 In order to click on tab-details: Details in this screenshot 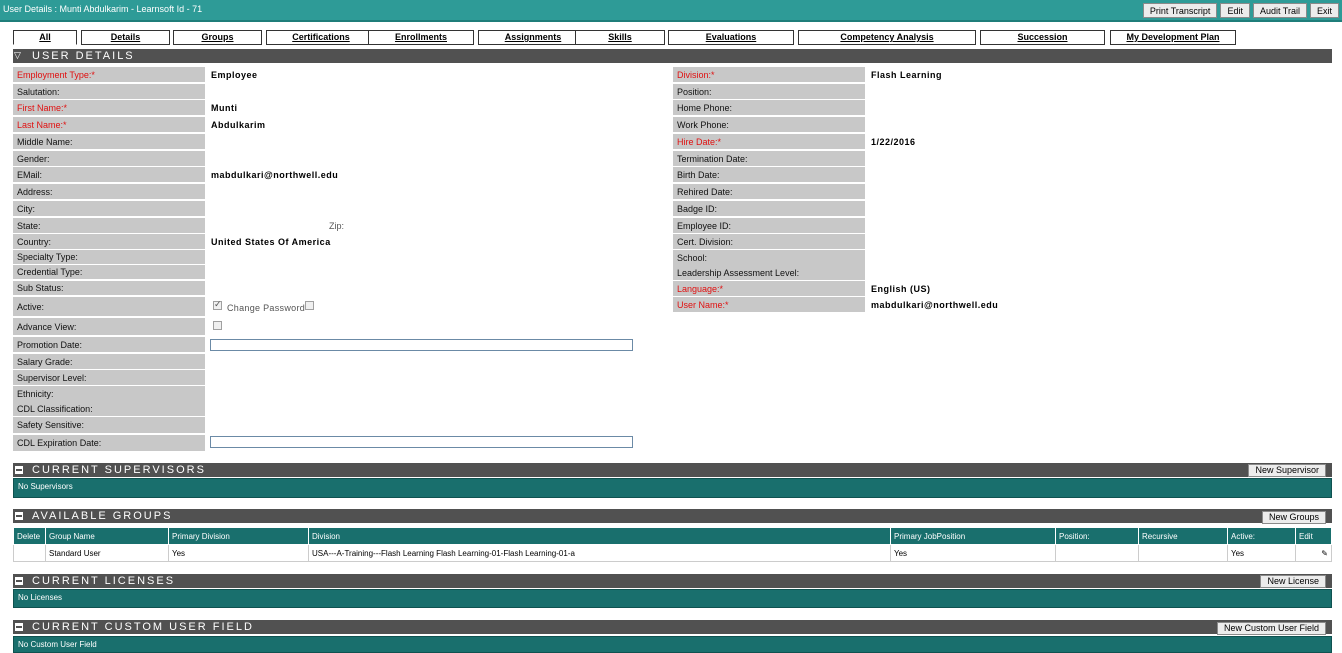, I will do `click(125, 37)`.